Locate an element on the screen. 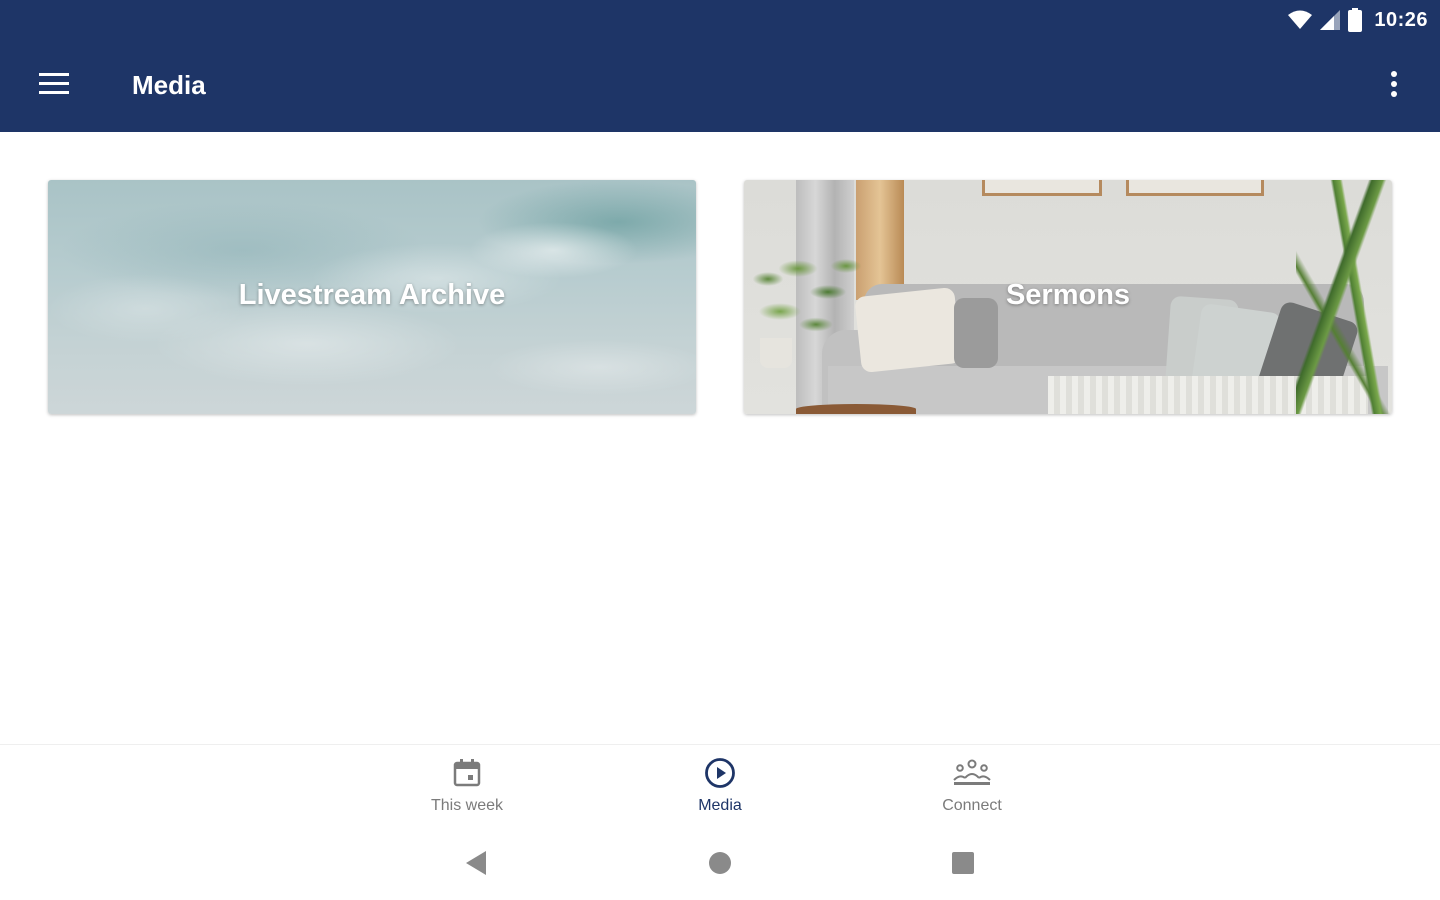 The width and height of the screenshot is (1440, 900). bottom-navigation: This week Media Connect is located at coordinates (720, 787).